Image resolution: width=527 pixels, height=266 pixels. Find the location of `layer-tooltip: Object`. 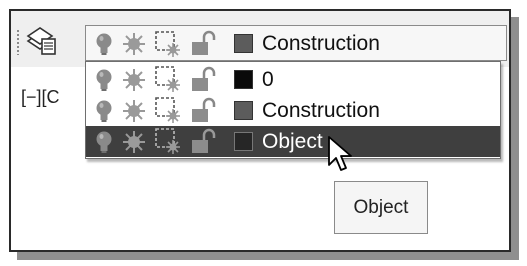

layer-tooltip: Object is located at coordinates (381, 207).